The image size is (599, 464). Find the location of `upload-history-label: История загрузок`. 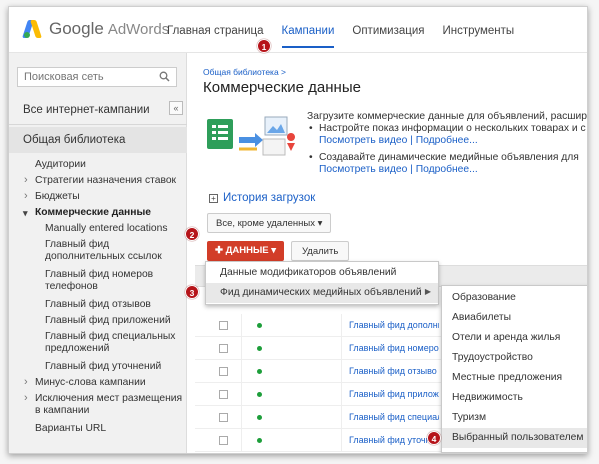

upload-history-label: История загрузок is located at coordinates (269, 198).